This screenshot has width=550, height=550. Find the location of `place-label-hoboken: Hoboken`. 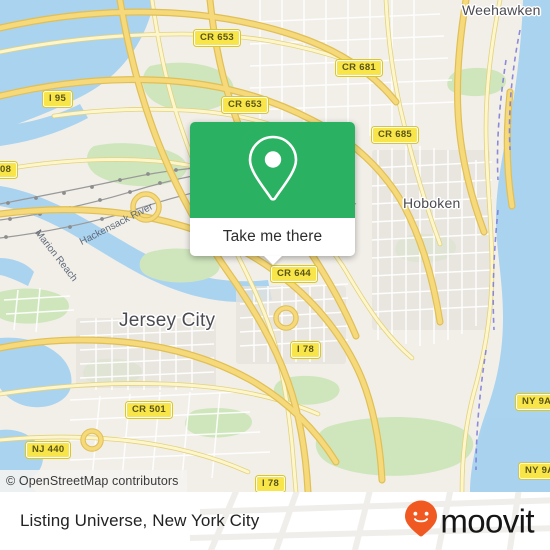

place-label-hoboken: Hoboken is located at coordinates (432, 203).